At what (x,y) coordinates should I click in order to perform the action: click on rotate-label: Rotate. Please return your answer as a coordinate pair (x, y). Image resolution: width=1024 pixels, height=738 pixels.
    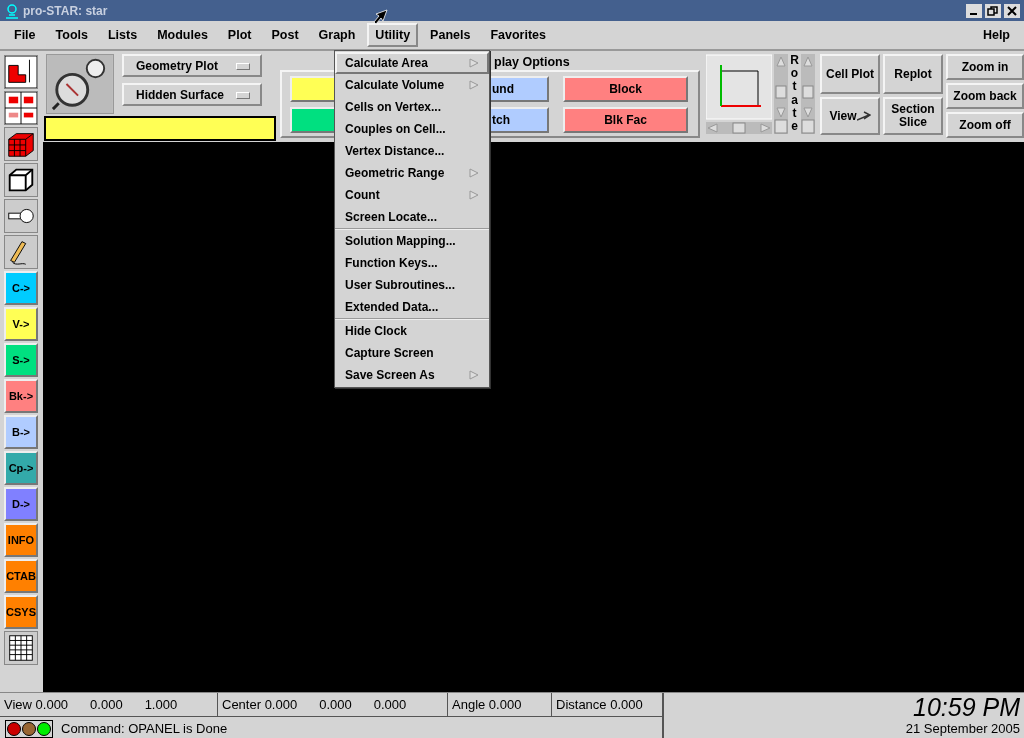
    Looking at the image, I should click on (794, 94).